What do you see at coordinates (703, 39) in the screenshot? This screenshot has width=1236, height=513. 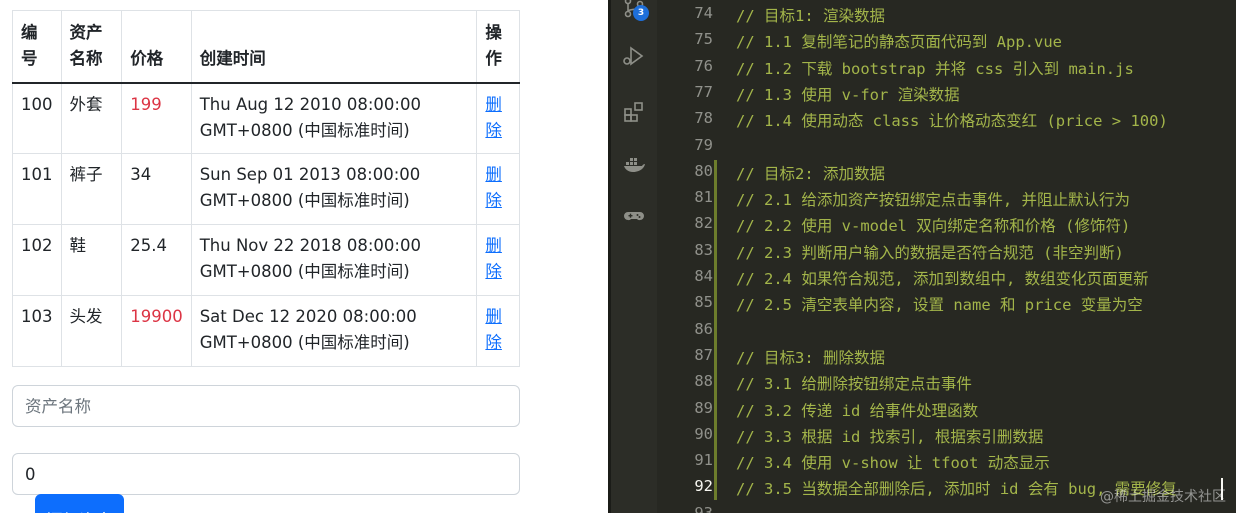 I see `line-number: 75` at bounding box center [703, 39].